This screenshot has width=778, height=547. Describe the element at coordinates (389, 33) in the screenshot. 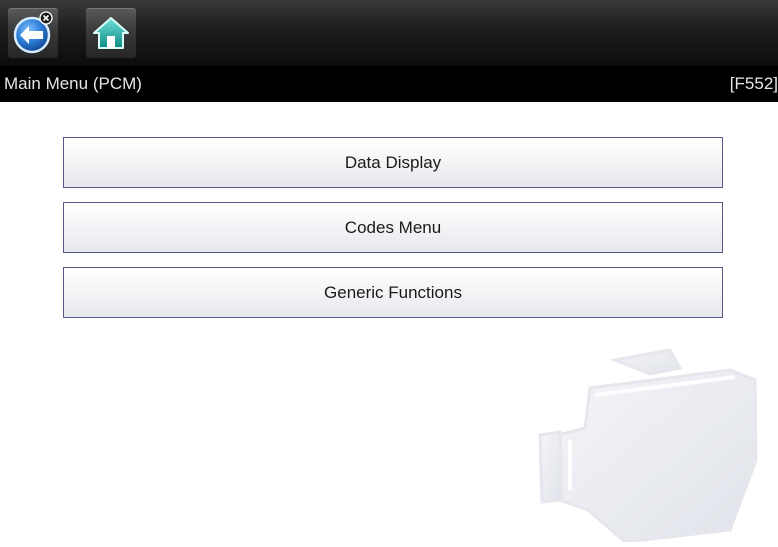

I see `top-toolbar` at that location.